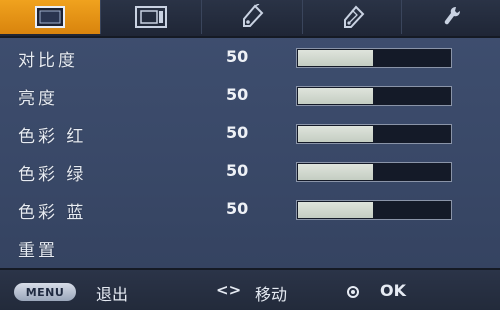  What do you see at coordinates (250, 289) in the screenshot?
I see `hint-bar: MENU 退出 <> 移动 OK` at bounding box center [250, 289].